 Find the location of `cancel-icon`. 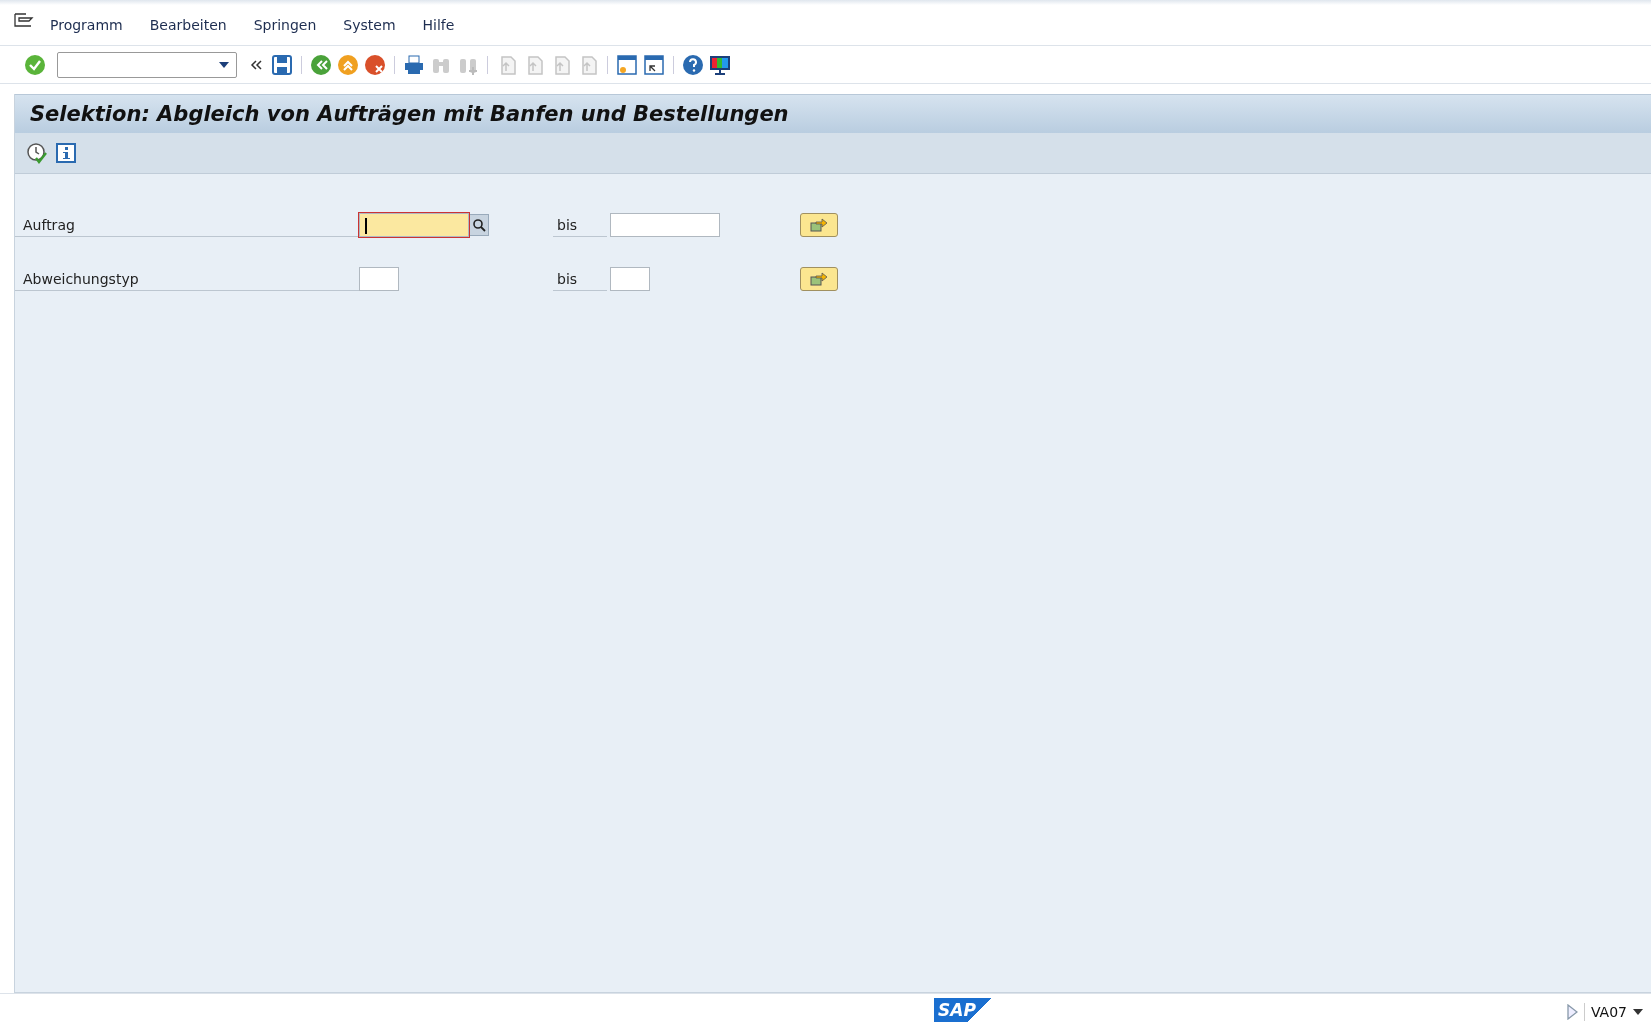

cancel-icon is located at coordinates (375, 64).